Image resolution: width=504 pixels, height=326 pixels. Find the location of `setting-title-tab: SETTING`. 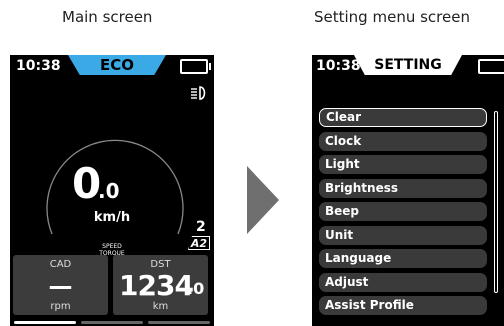

setting-title-tab: SETTING is located at coordinates (408, 65).